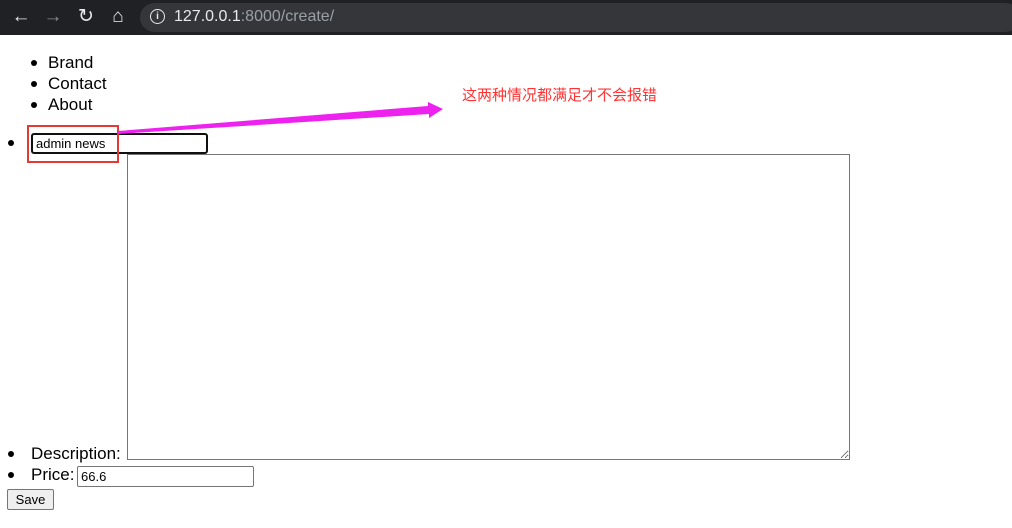  I want to click on annotation-arrow, so click(280, 118).